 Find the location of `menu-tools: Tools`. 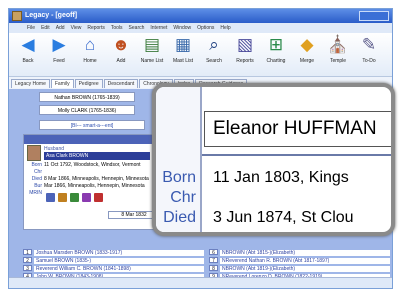

menu-tools: Tools is located at coordinates (117, 28).